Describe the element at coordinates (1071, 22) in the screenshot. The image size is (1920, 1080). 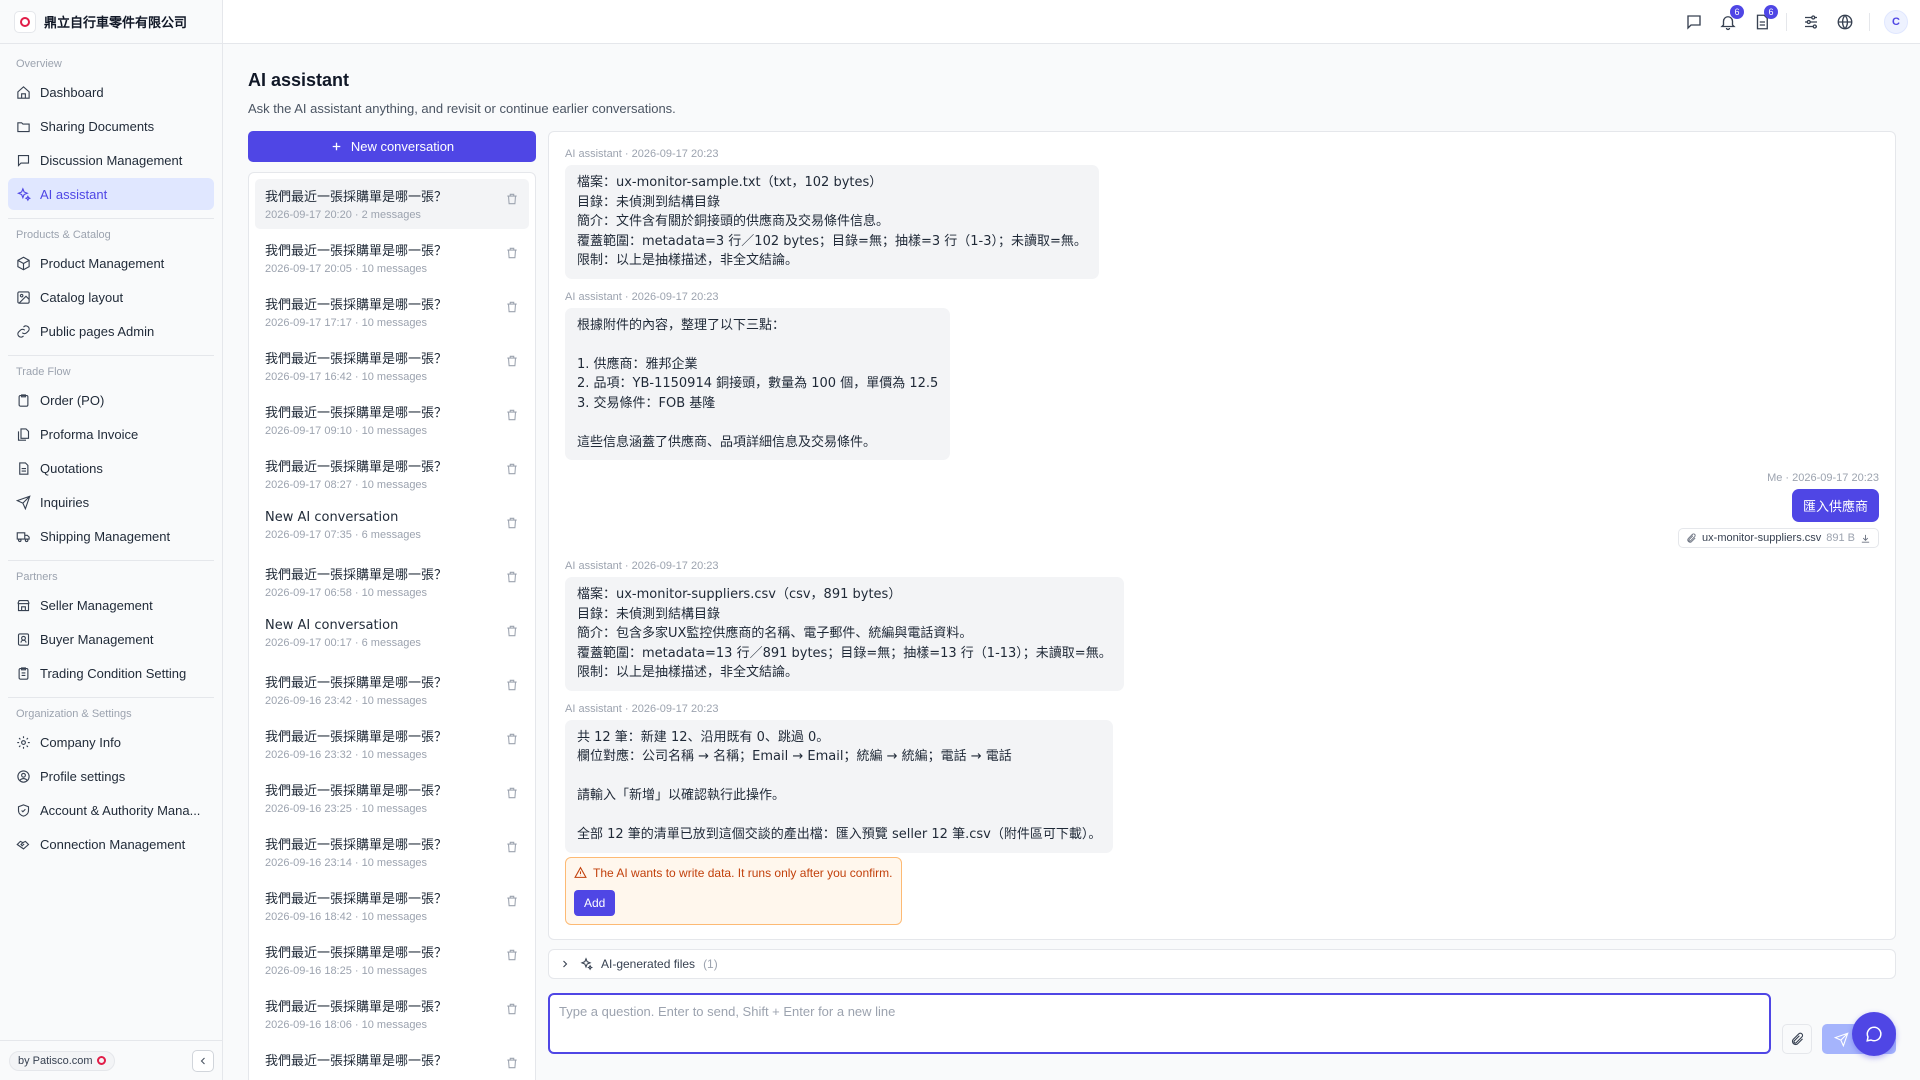
I see `top-bar: 6 6 C` at that location.